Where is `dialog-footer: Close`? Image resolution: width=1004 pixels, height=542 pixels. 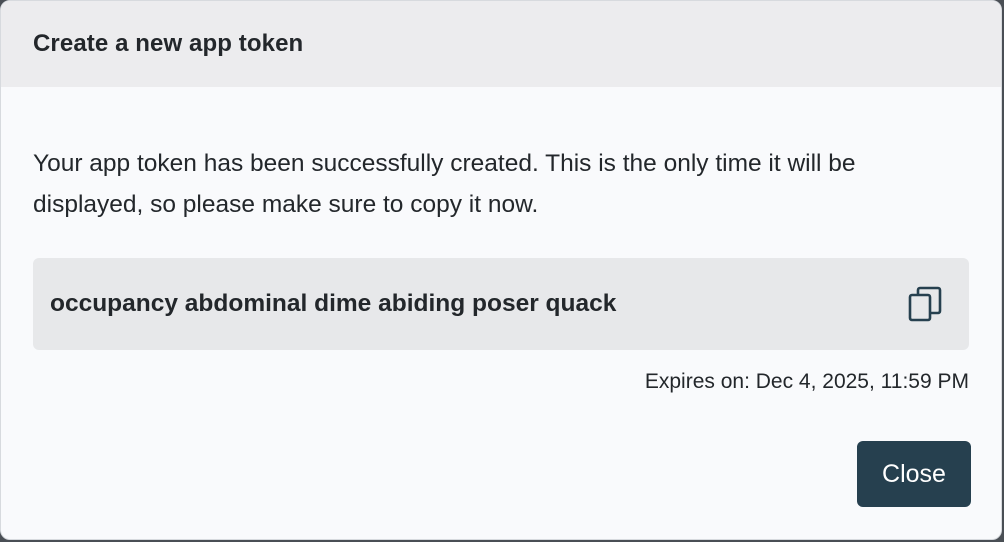
dialog-footer: Close is located at coordinates (914, 474).